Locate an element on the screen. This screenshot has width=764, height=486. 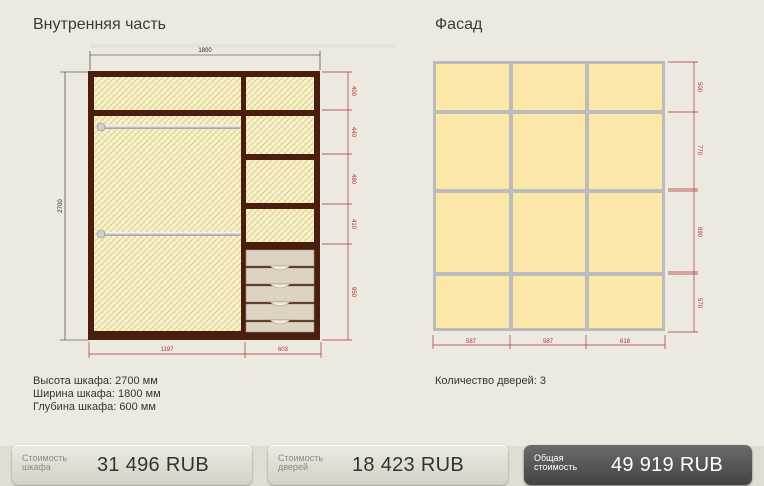
facade-right-label-2: 770 is located at coordinates (699, 150).